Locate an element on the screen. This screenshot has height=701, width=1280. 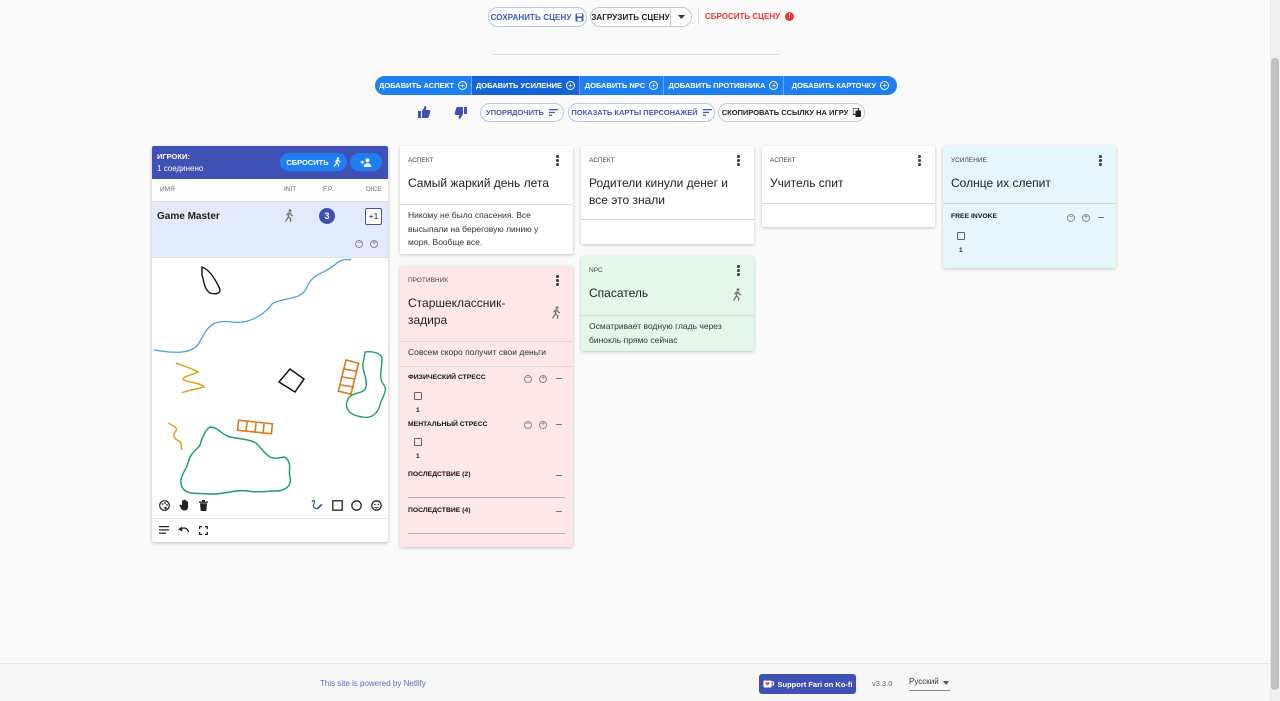
fate-points-badge: 3 is located at coordinates (327, 216).